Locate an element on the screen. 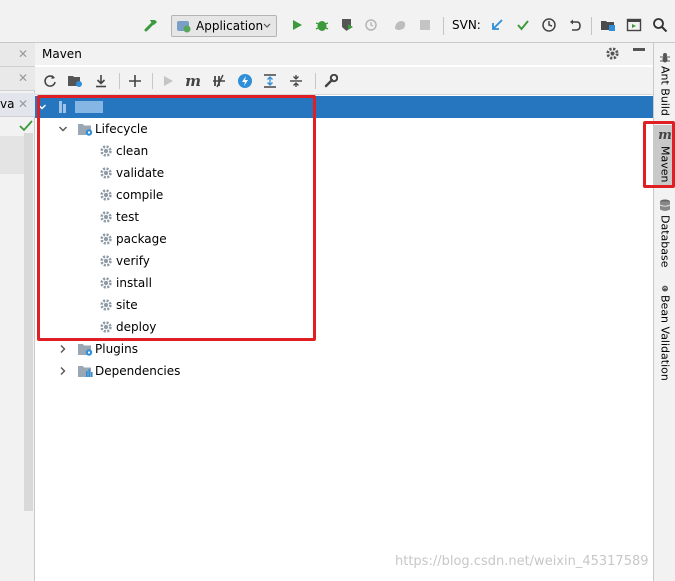 This screenshot has width=675, height=581. run-configuration-label: Application is located at coordinates (230, 26).